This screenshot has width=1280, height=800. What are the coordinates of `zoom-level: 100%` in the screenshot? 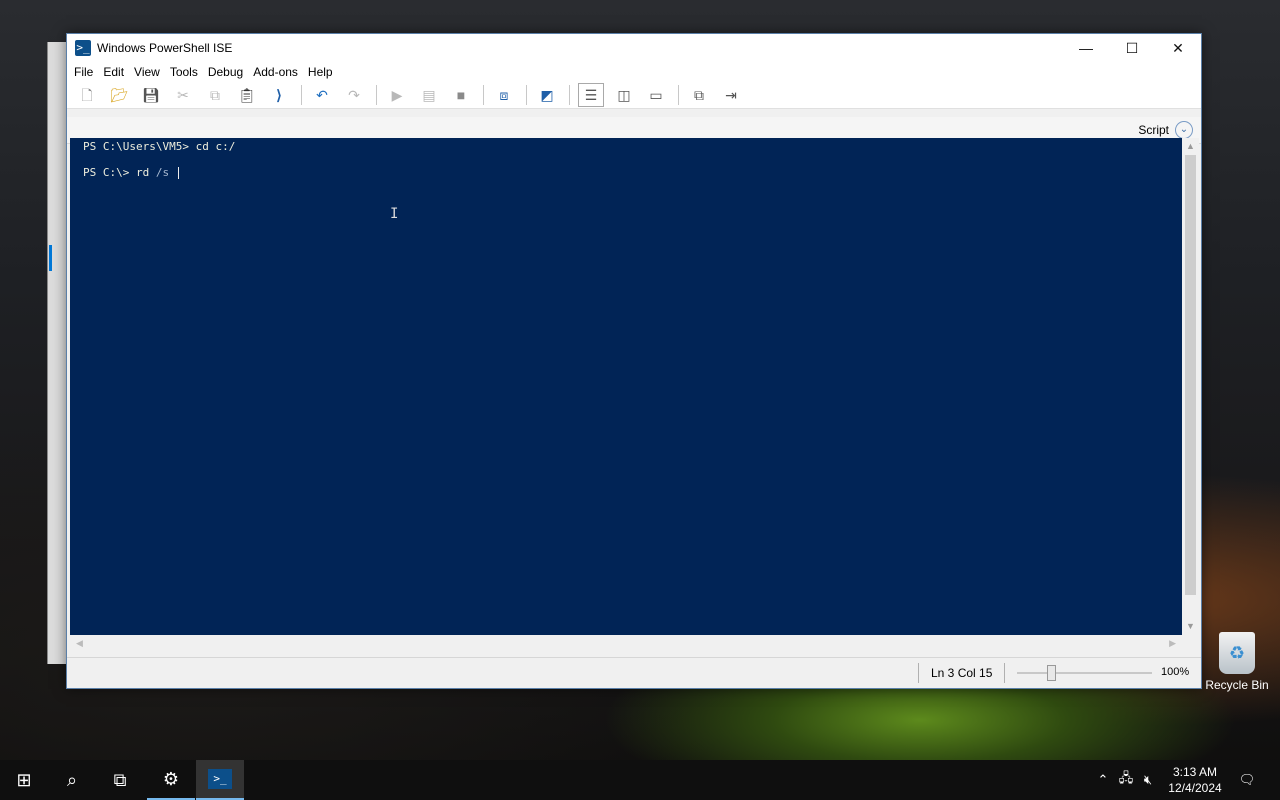 It's located at (1175, 672).